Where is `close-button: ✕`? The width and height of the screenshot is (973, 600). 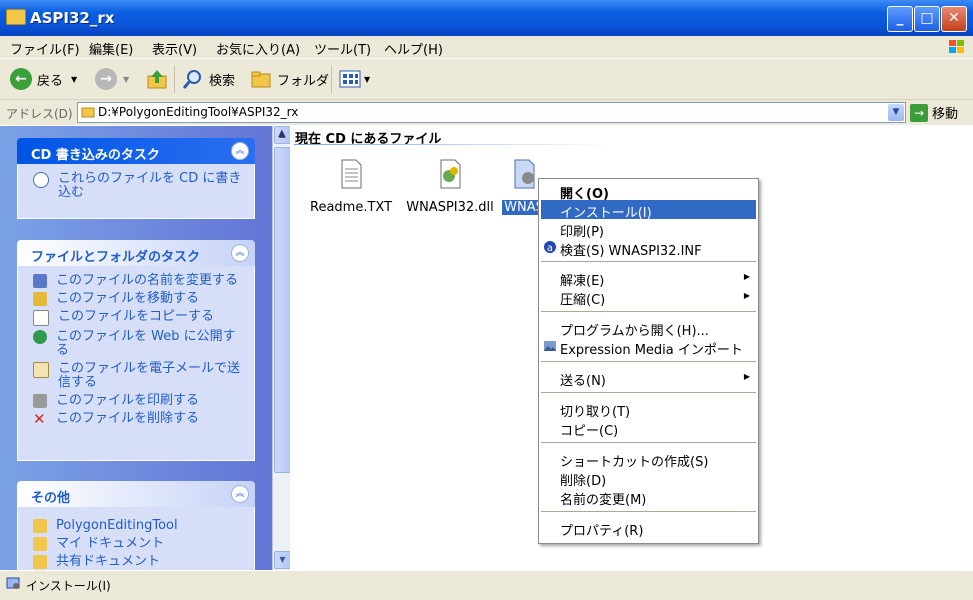 close-button: ✕ is located at coordinates (954, 19).